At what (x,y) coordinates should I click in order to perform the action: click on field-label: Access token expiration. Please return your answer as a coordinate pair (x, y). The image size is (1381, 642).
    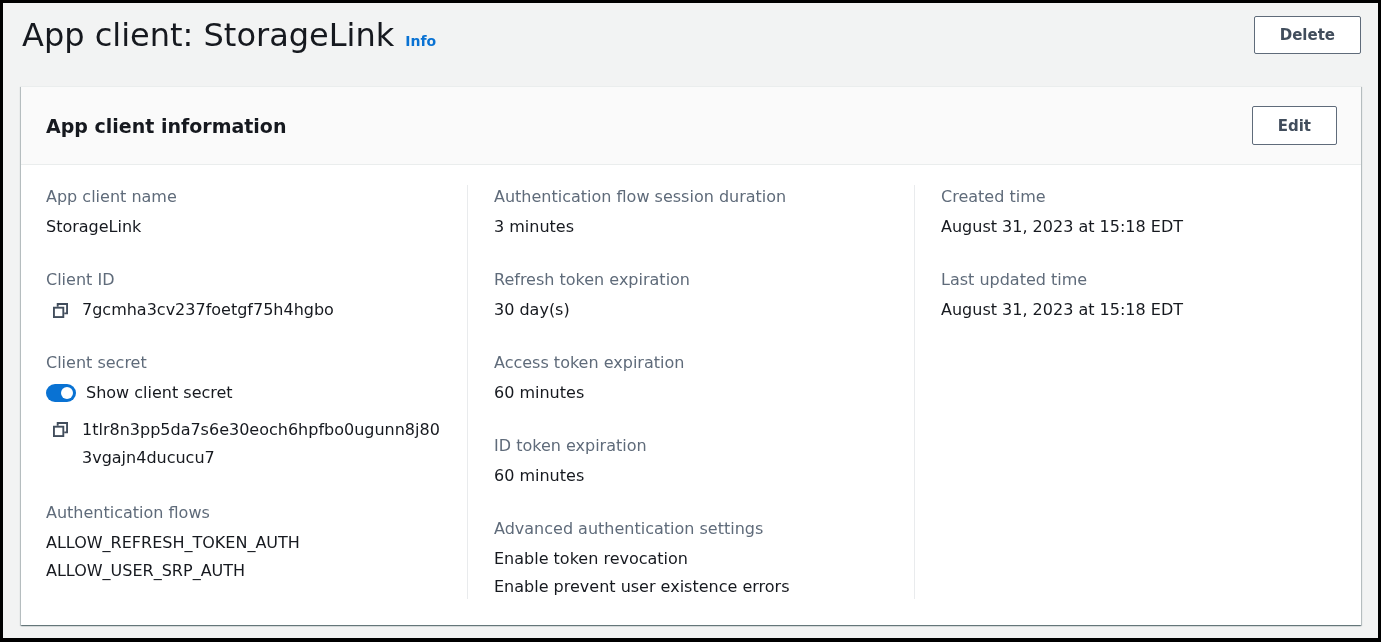
    Looking at the image, I should click on (589, 363).